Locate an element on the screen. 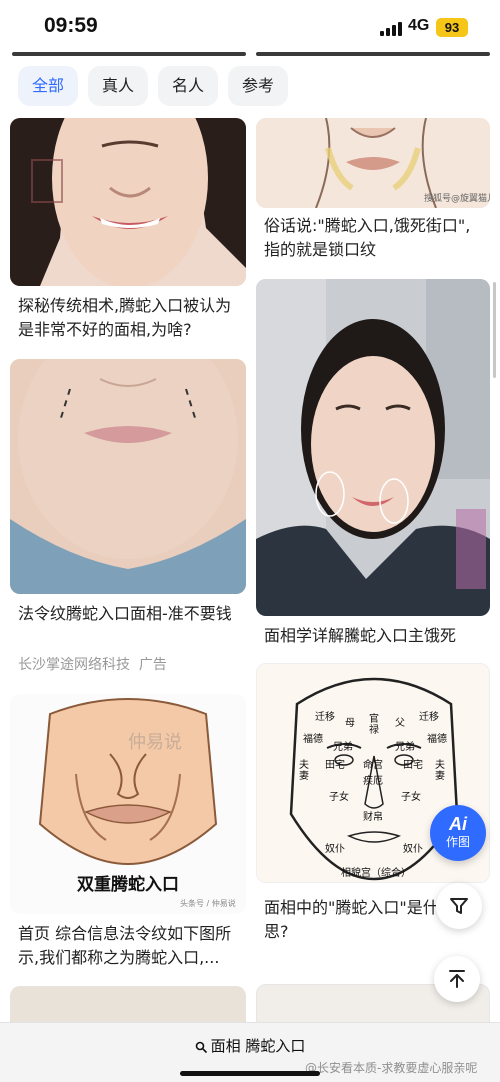 Image resolution: width=500 pixels, height=1082 pixels. image-caption: 双重腾蛇入口 is located at coordinates (128, 885).